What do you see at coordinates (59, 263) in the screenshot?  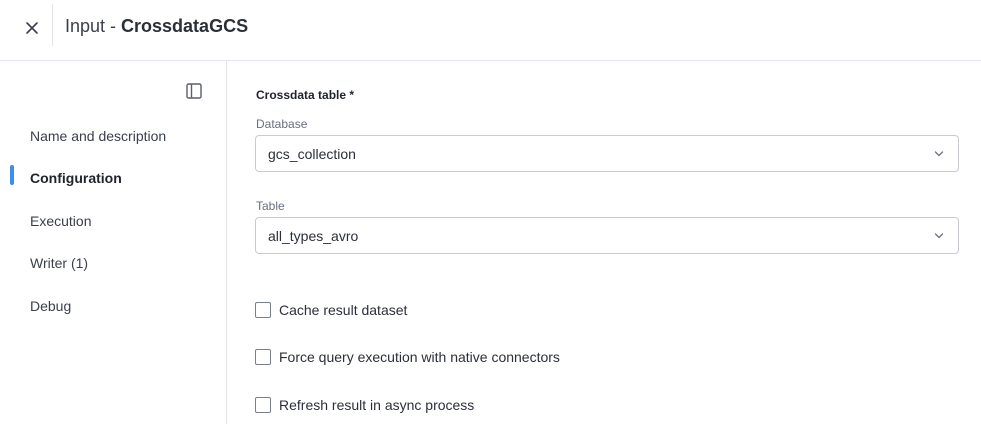 I see `sidebar-item-writer: Writer (1)` at bounding box center [59, 263].